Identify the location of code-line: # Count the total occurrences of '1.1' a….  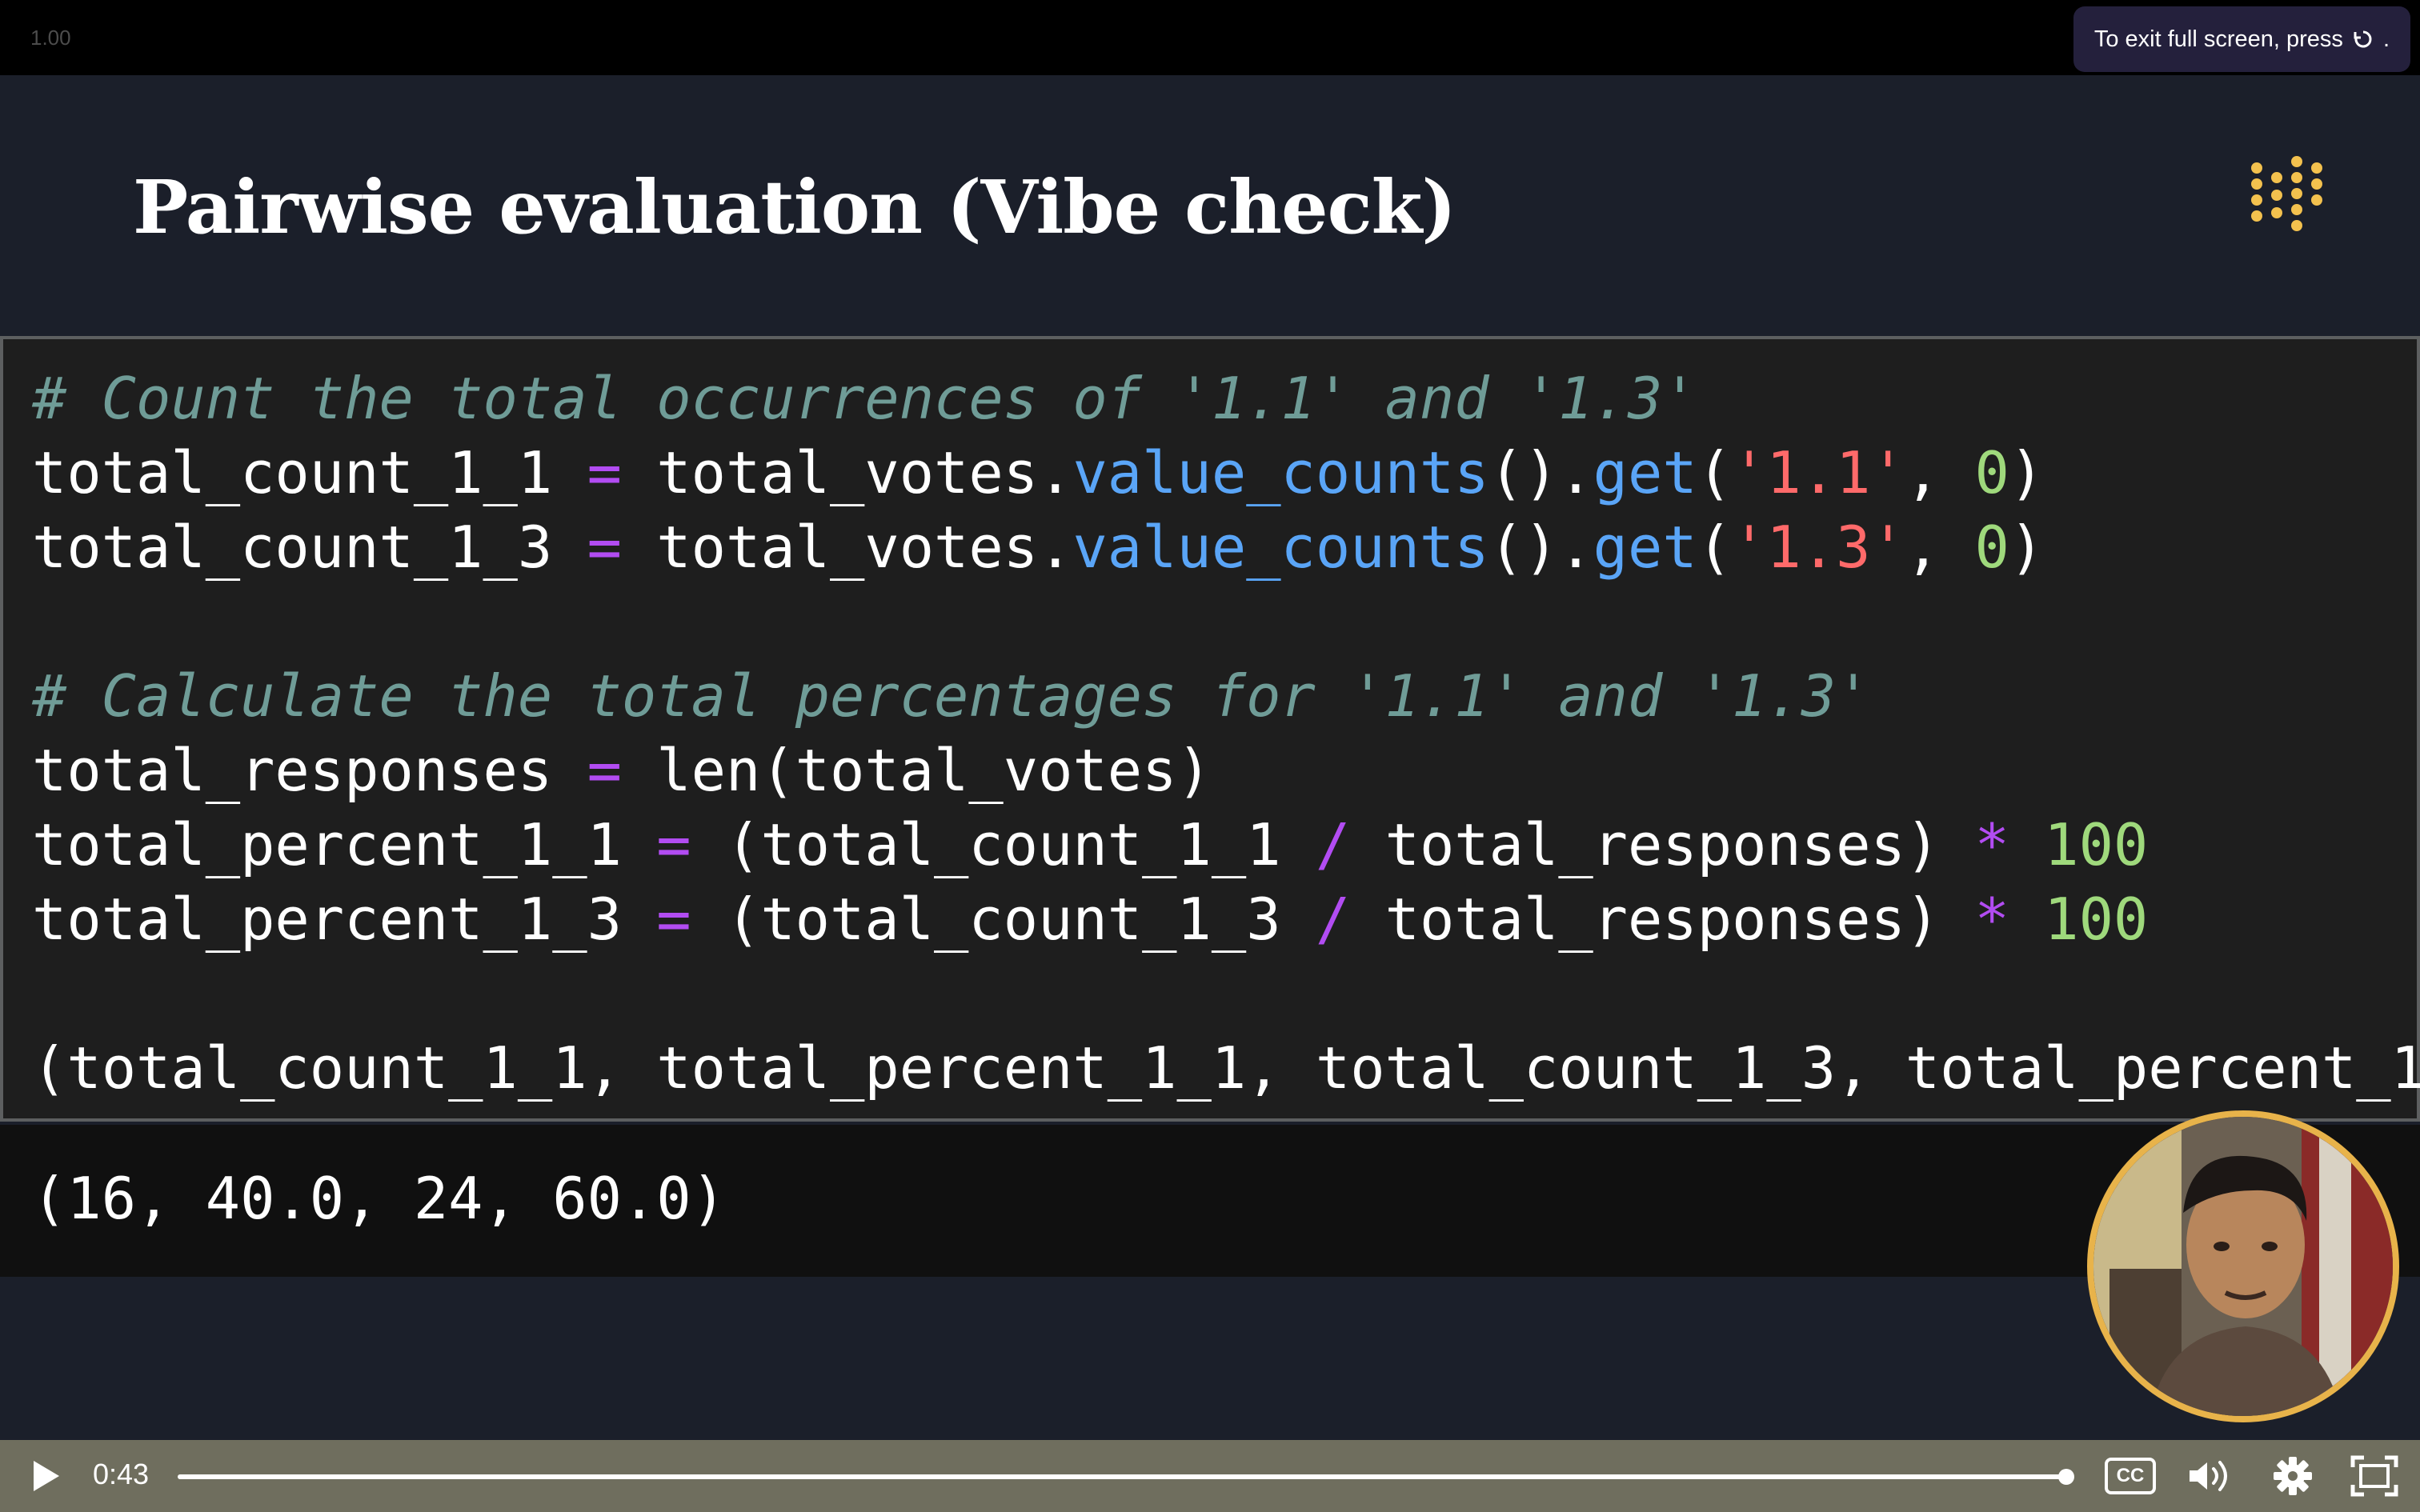
(1226, 399).